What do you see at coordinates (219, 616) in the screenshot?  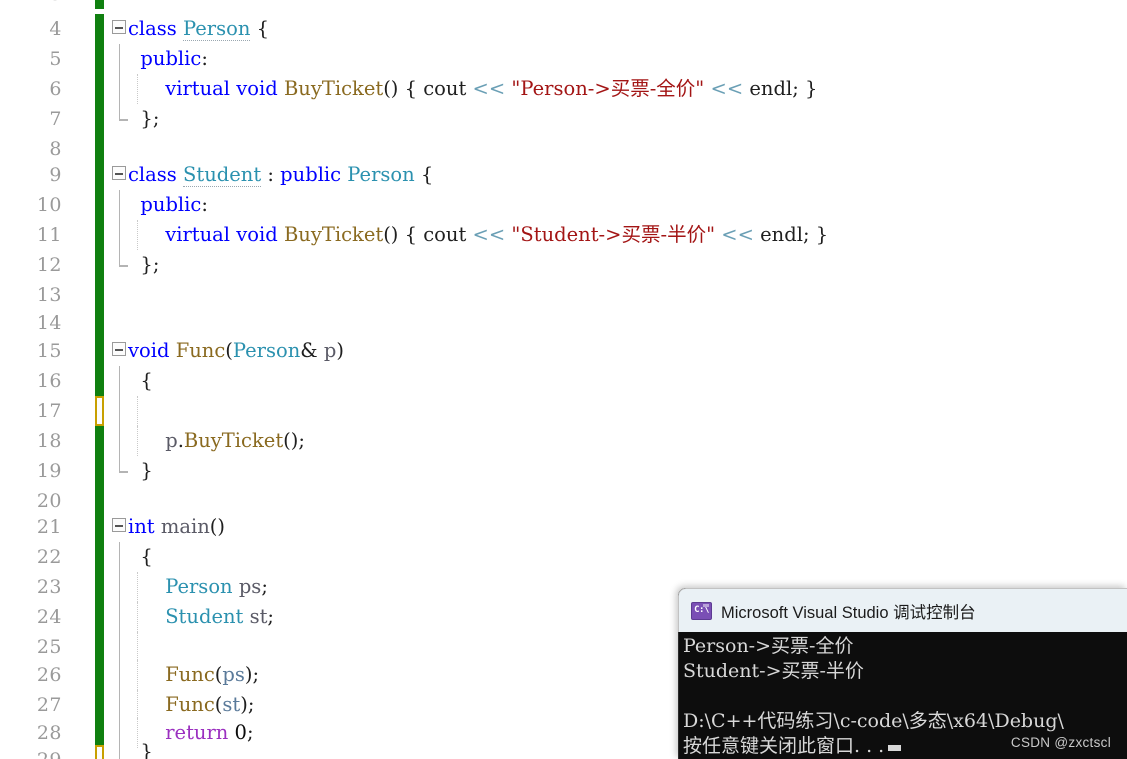 I see `code-text: Student st;` at bounding box center [219, 616].